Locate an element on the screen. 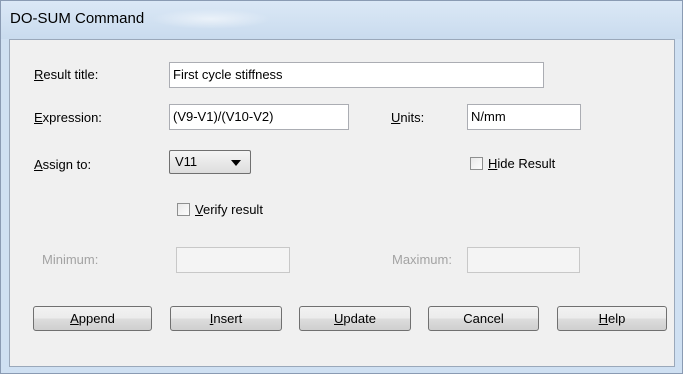 This screenshot has width=683, height=374. help-button: Help is located at coordinates (612, 318).